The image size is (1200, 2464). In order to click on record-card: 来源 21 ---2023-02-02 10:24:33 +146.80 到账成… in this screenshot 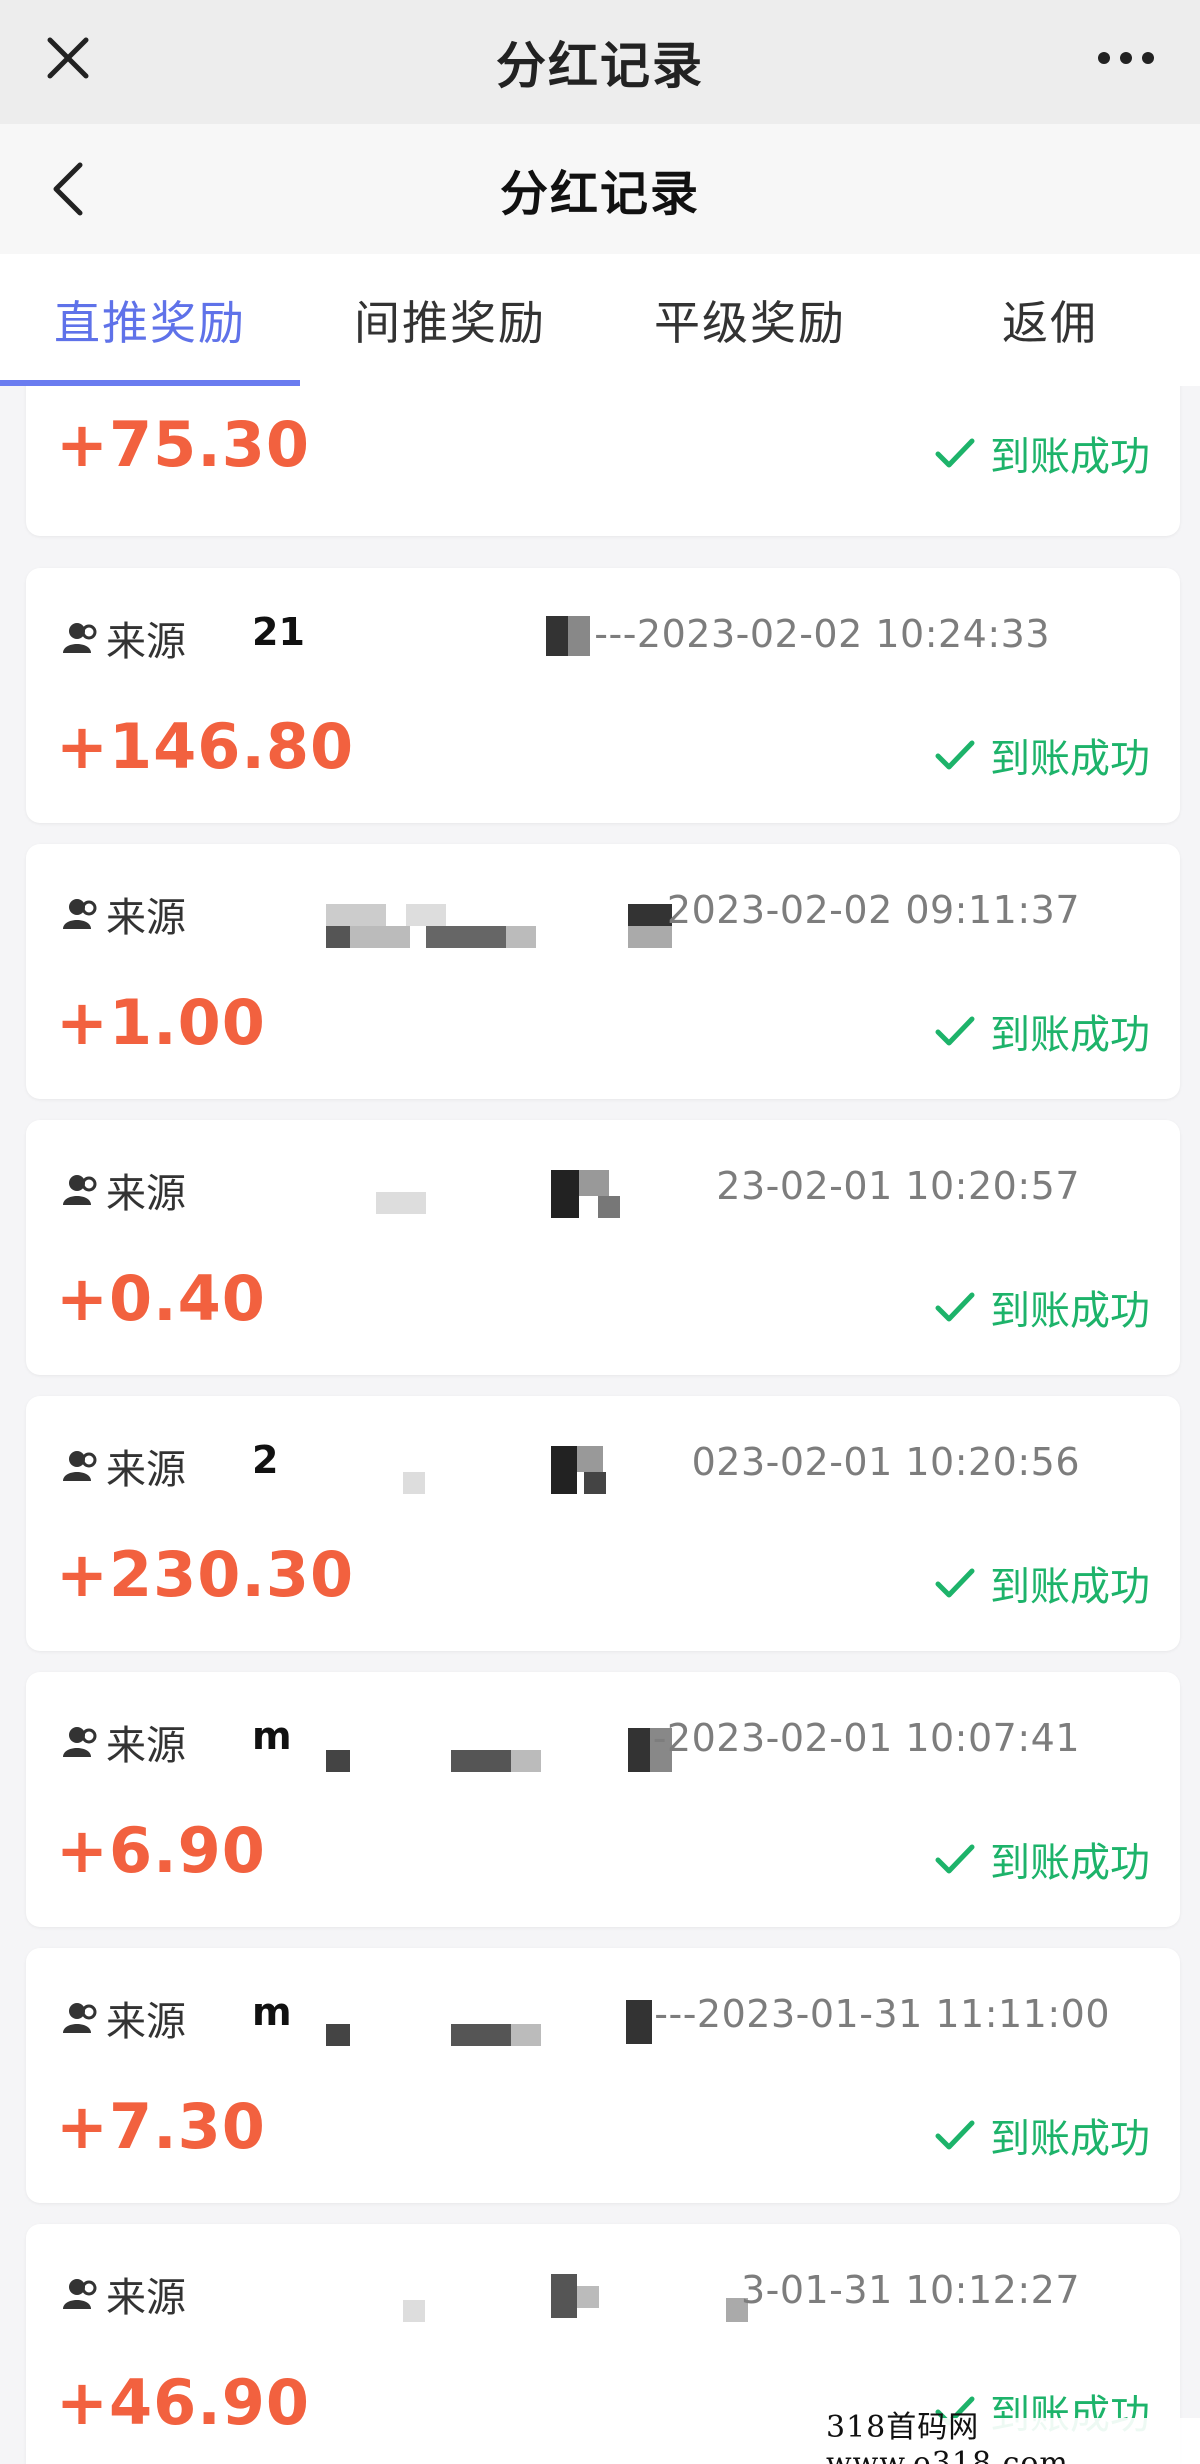, I will do `click(603, 695)`.